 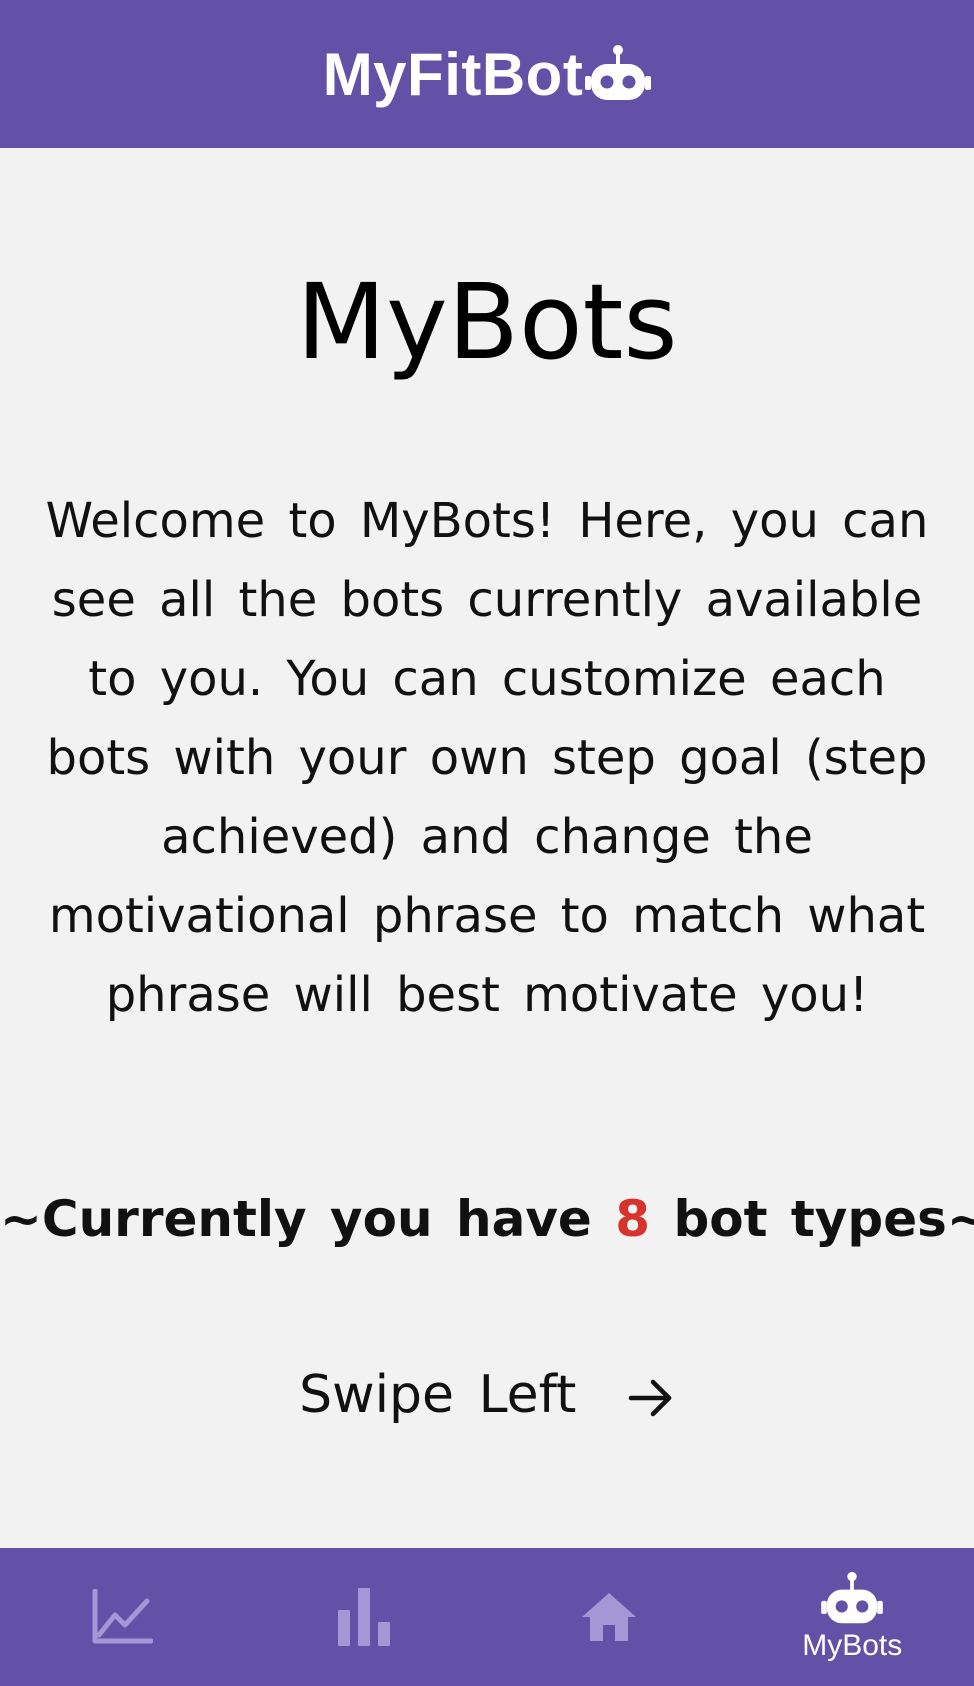 What do you see at coordinates (852, 1645) in the screenshot?
I see `nav-label-mybots: MyBots` at bounding box center [852, 1645].